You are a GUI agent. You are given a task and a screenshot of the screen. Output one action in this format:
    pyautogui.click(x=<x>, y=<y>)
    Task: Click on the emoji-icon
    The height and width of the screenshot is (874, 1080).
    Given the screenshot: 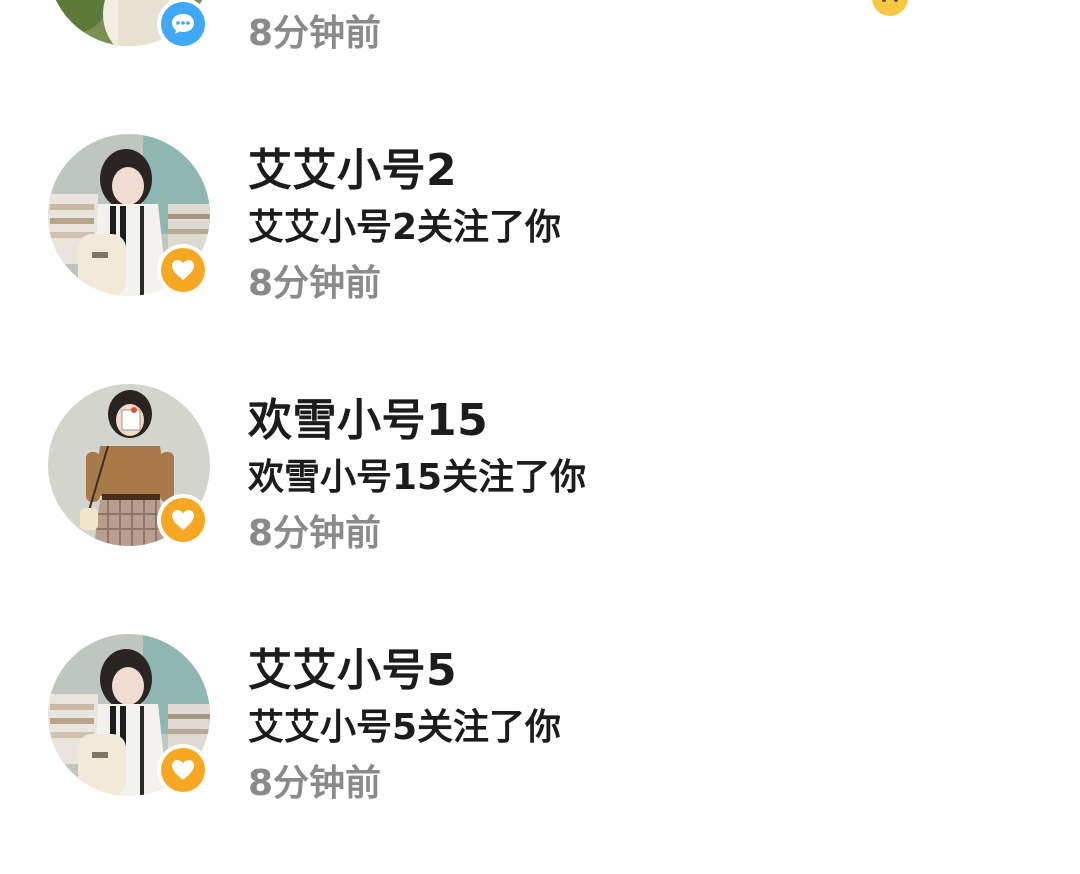 What is the action you would take?
    pyautogui.click(x=890, y=14)
    